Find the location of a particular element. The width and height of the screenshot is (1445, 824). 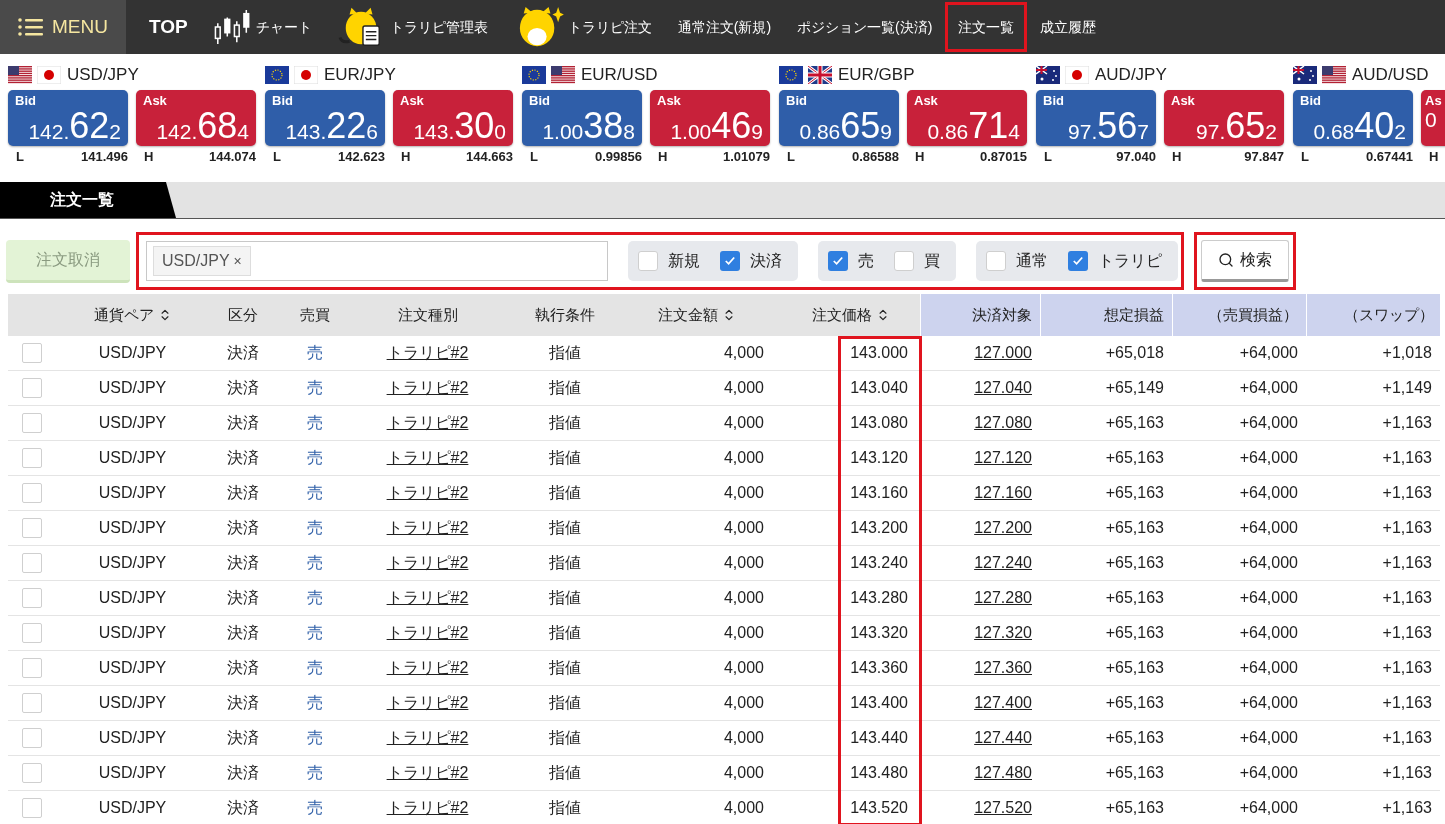

bid-price-card: Bid 0.68402 is located at coordinates (1353, 118).